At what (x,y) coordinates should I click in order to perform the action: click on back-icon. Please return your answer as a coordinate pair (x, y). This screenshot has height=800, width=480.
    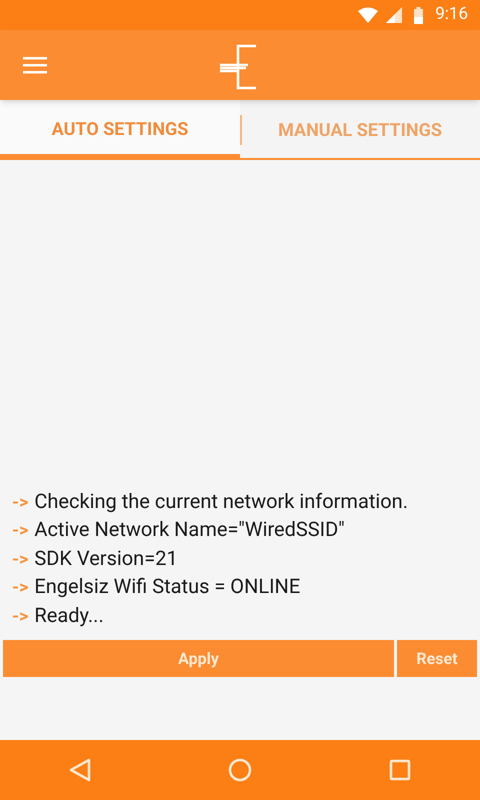
    Looking at the image, I should click on (80, 770).